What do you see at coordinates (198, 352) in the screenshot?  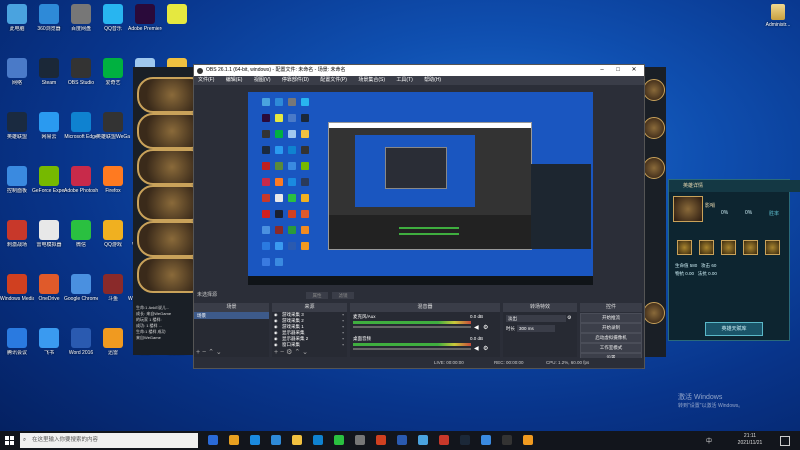 I see `add-scene-icon: +` at bounding box center [198, 352].